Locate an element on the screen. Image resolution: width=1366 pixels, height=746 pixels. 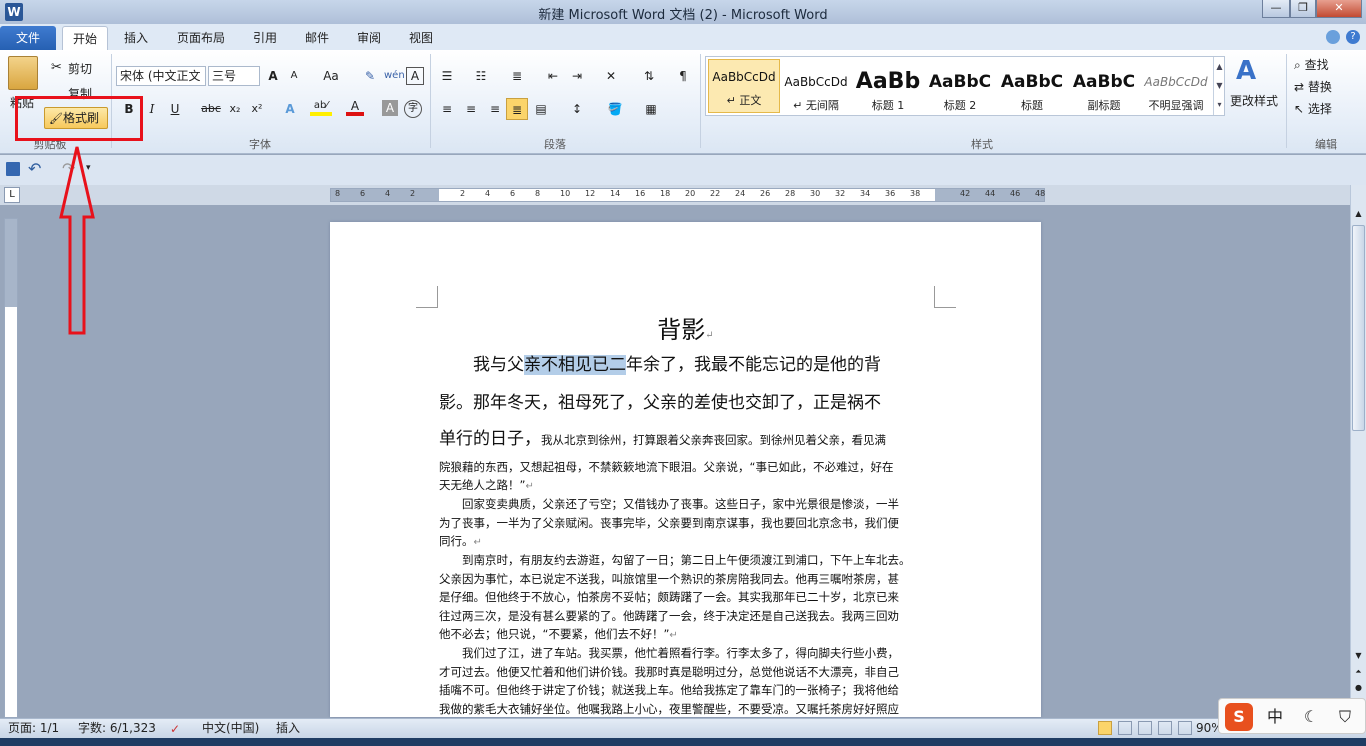
chinese-layout-icon: ✕ is located at coordinates (611, 76).